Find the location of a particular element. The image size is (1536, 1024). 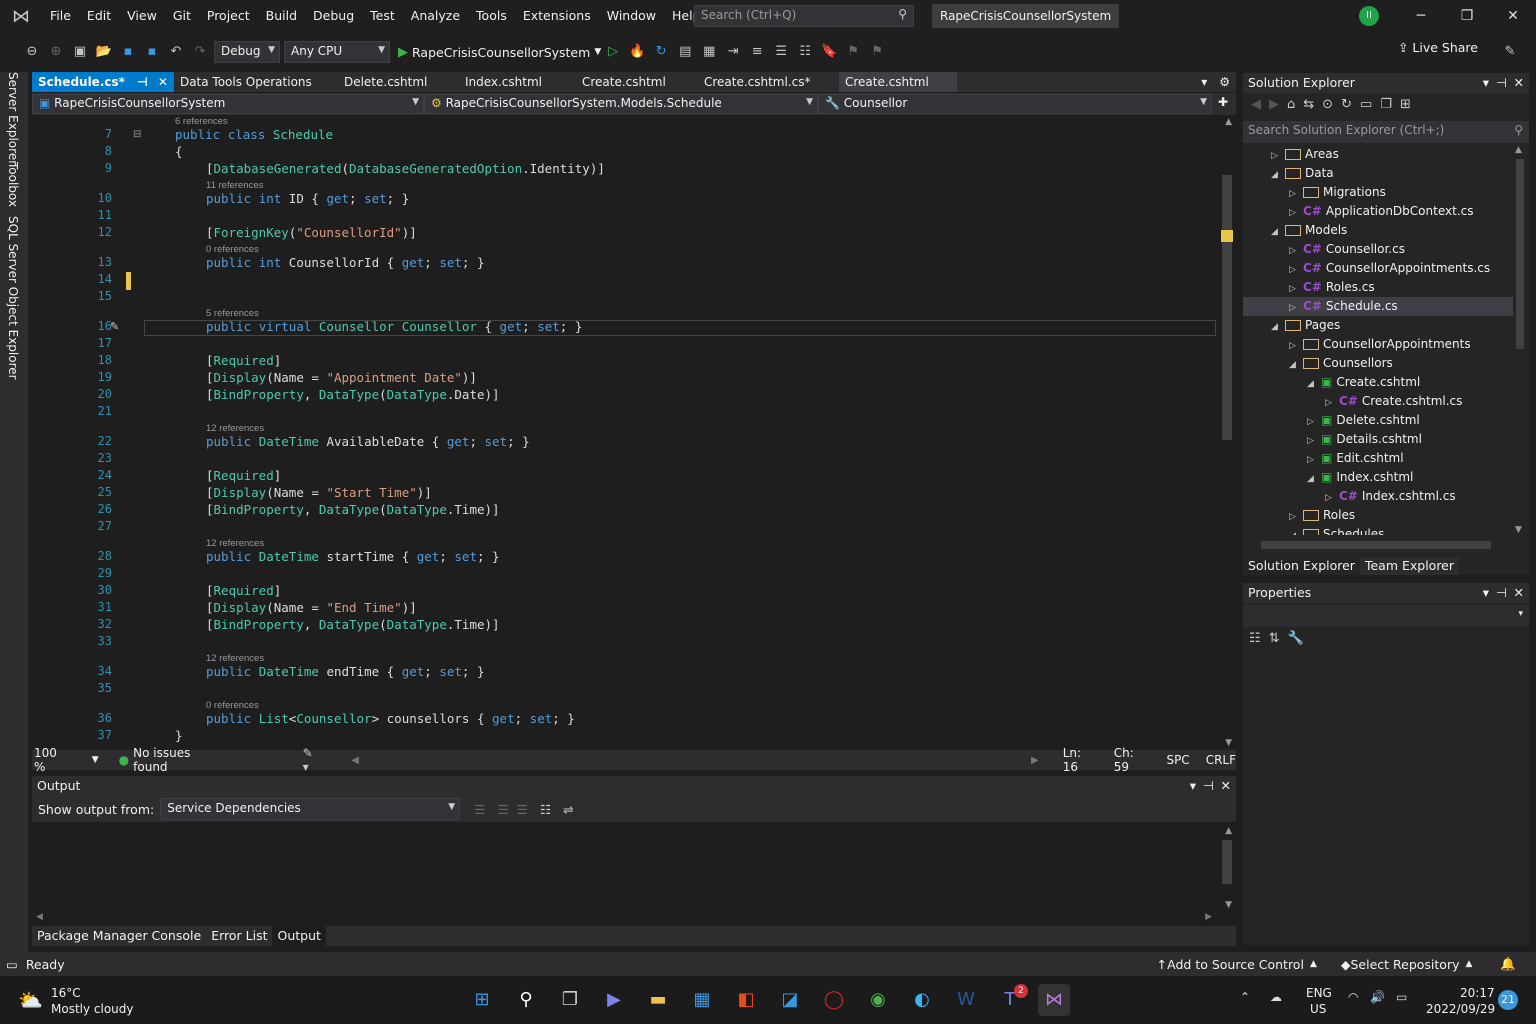

volume-icon: 🔊 is located at coordinates (1377, 997).